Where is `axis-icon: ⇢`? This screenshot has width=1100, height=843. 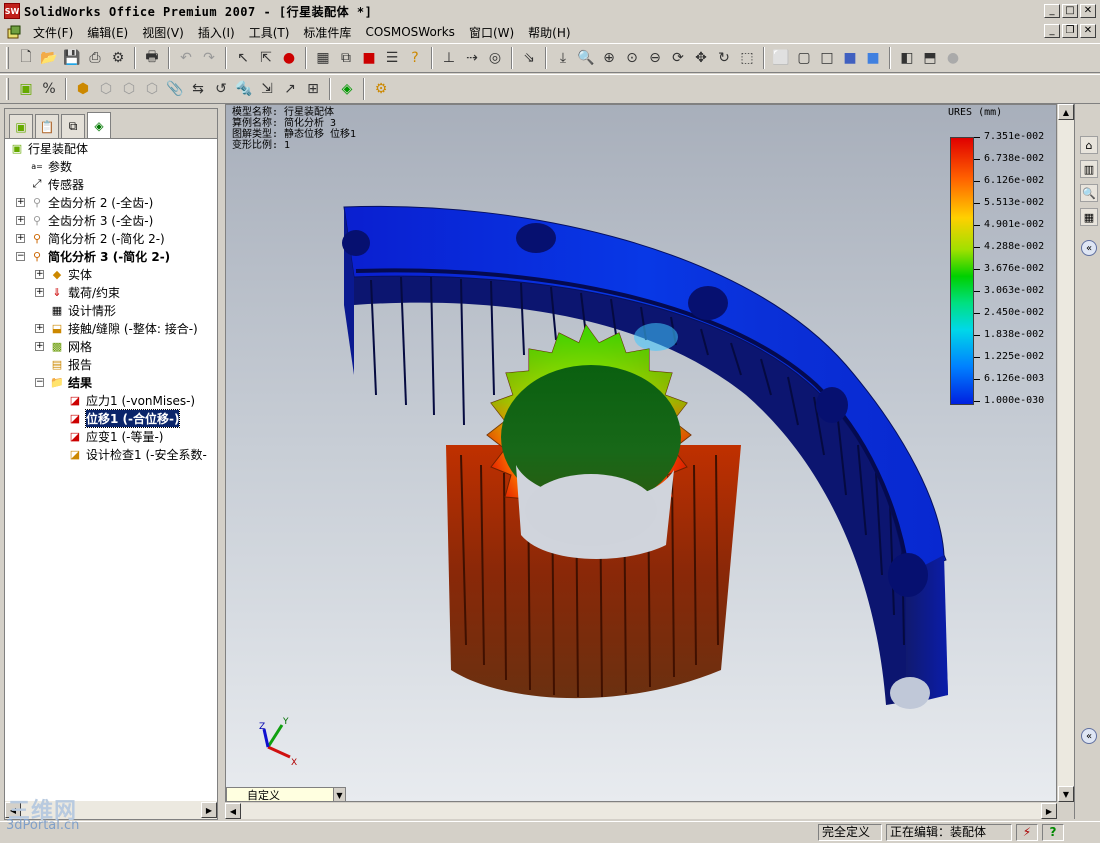 axis-icon: ⇢ is located at coordinates (472, 58).